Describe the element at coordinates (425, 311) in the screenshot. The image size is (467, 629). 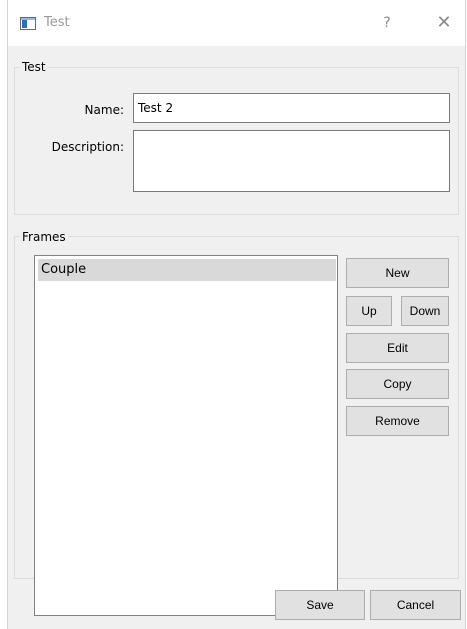
I see `down-button: Down` at that location.